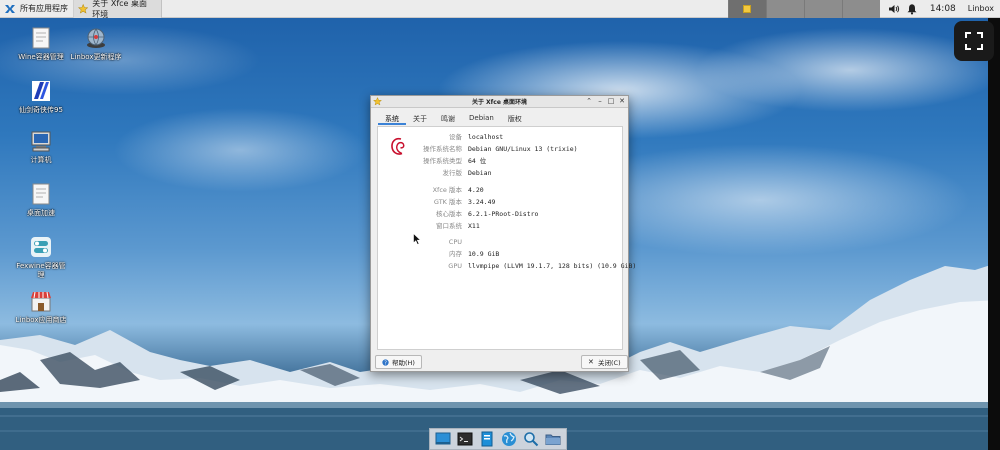 The height and width of the screenshot is (450, 1000). Describe the element at coordinates (477, 161) in the screenshot. I see `info-value: 64 位` at that location.